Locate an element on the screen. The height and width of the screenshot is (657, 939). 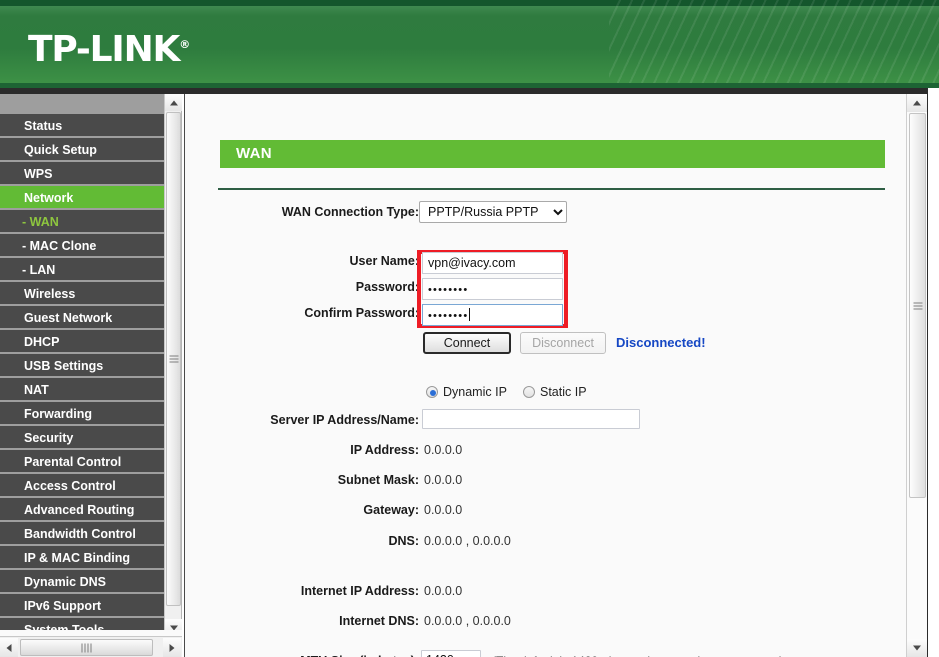
scroll-right-button is located at coordinates (172, 647).